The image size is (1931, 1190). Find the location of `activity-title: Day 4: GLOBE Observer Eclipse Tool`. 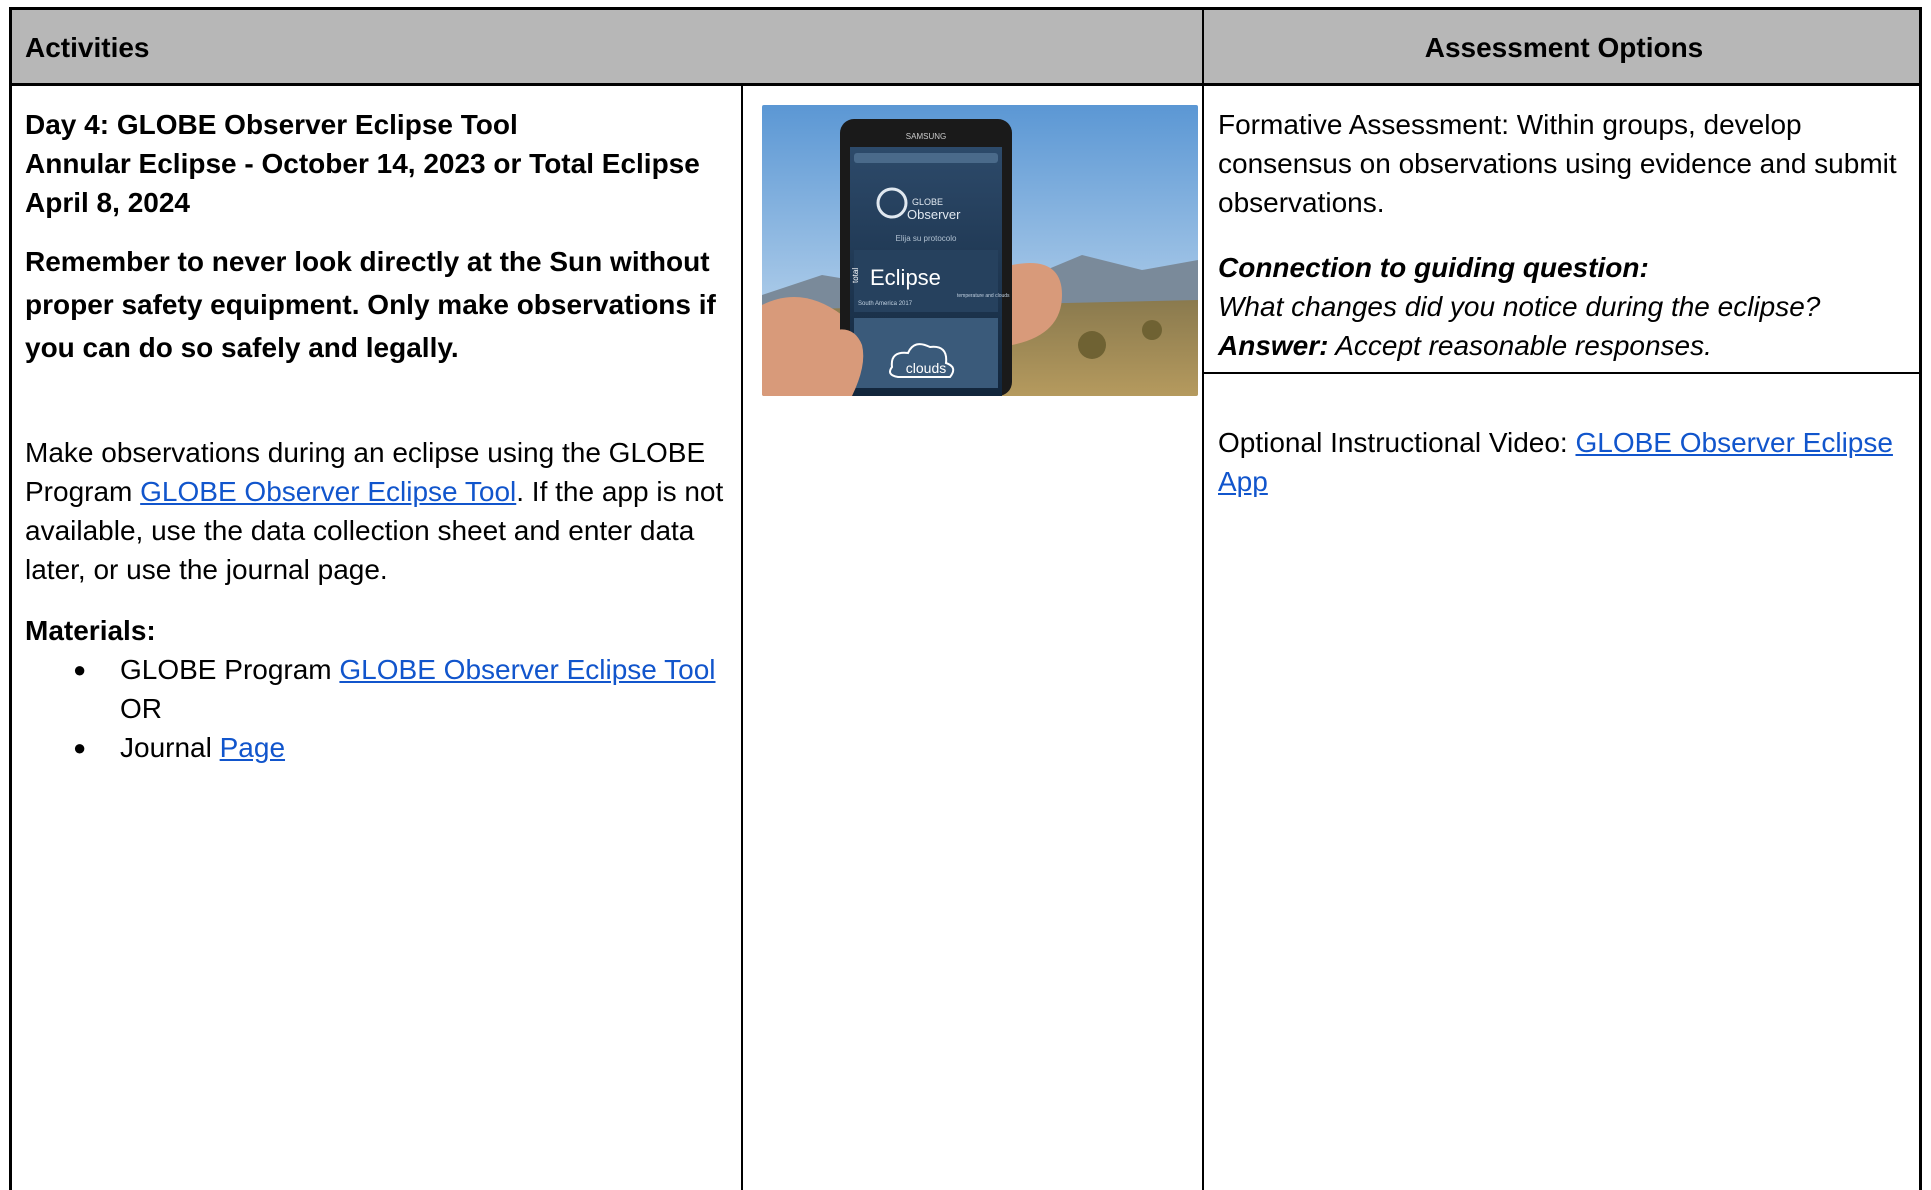

activity-title: Day 4: GLOBE Observer Eclipse Tool is located at coordinates (271, 124).